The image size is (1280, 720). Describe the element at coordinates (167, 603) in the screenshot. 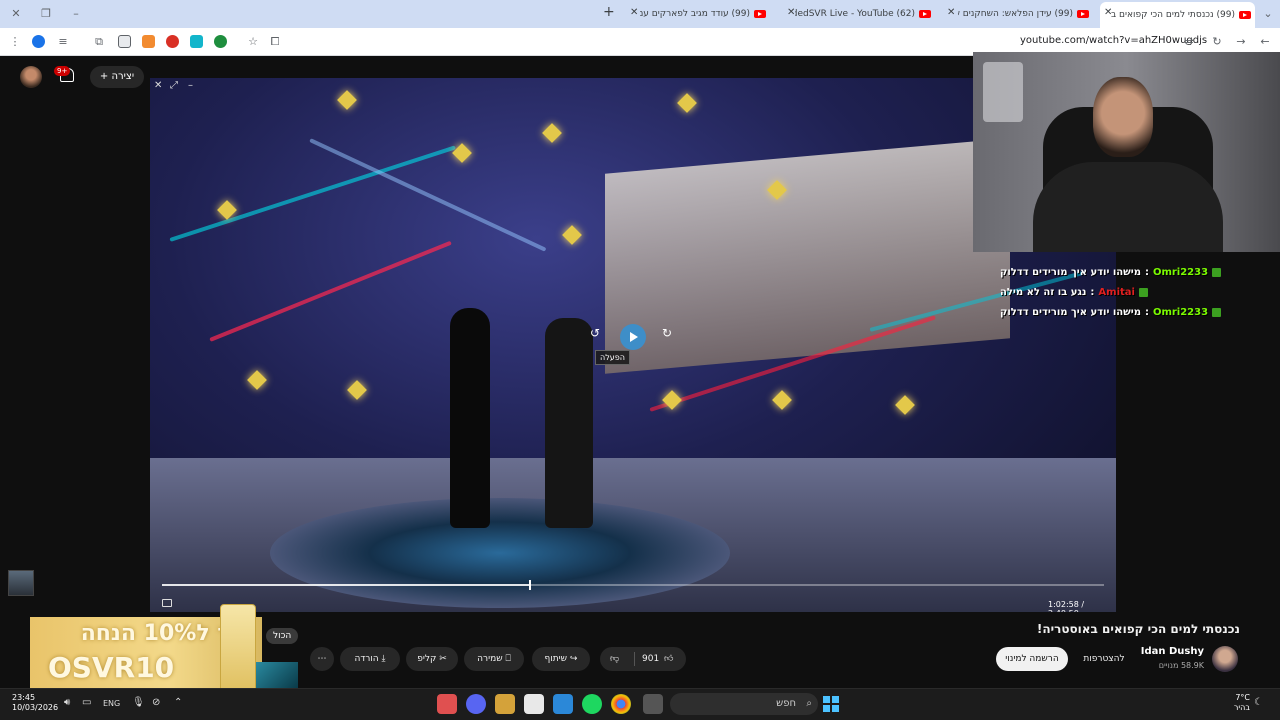

I see `captions-icon` at that location.